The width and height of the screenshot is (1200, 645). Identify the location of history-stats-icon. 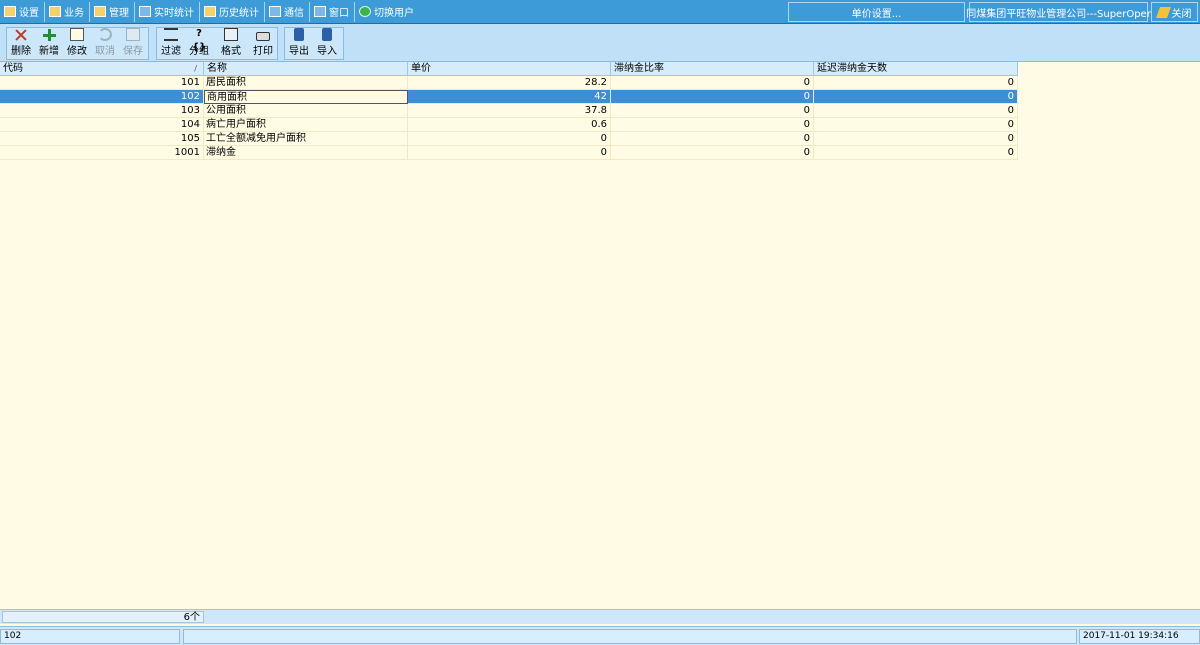
(210, 11).